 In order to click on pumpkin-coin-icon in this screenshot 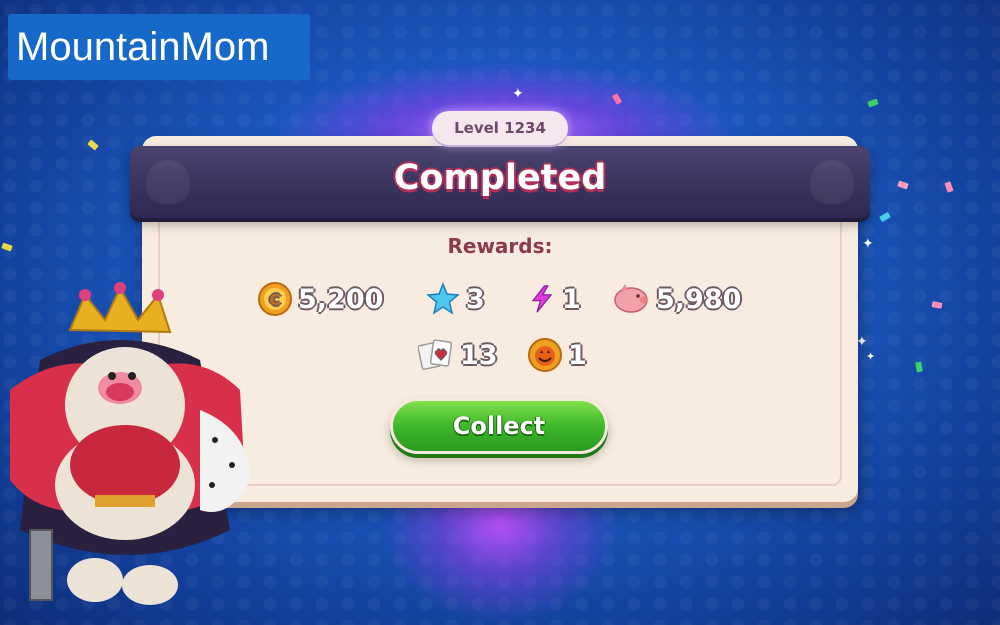, I will do `click(545, 355)`.